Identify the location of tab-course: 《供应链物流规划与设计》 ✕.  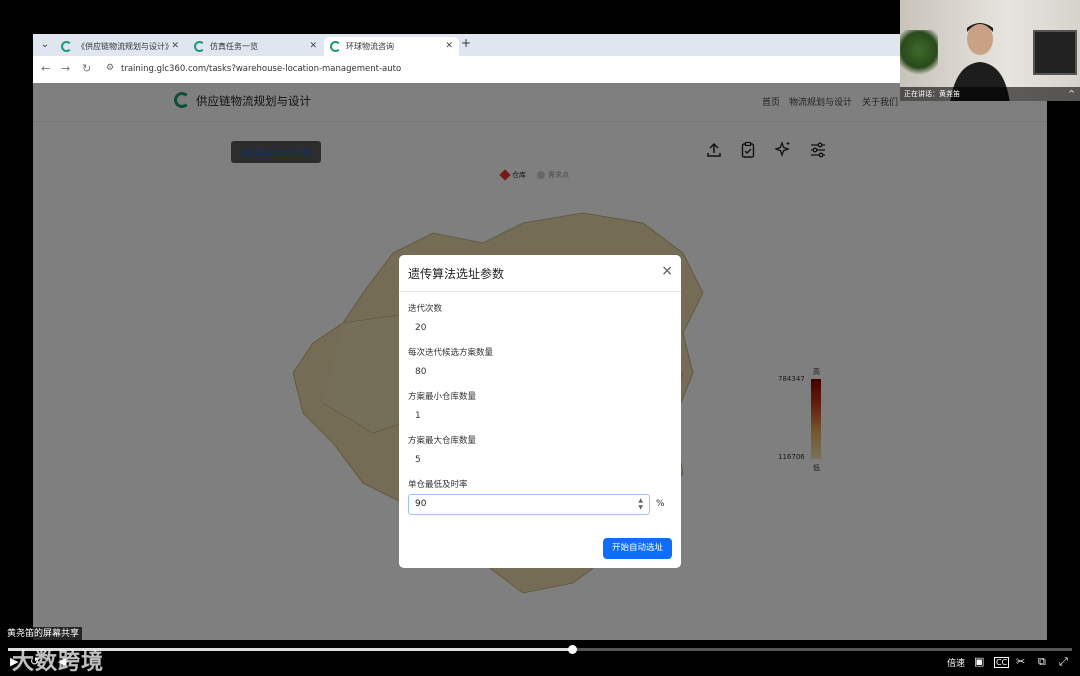
(120, 46).